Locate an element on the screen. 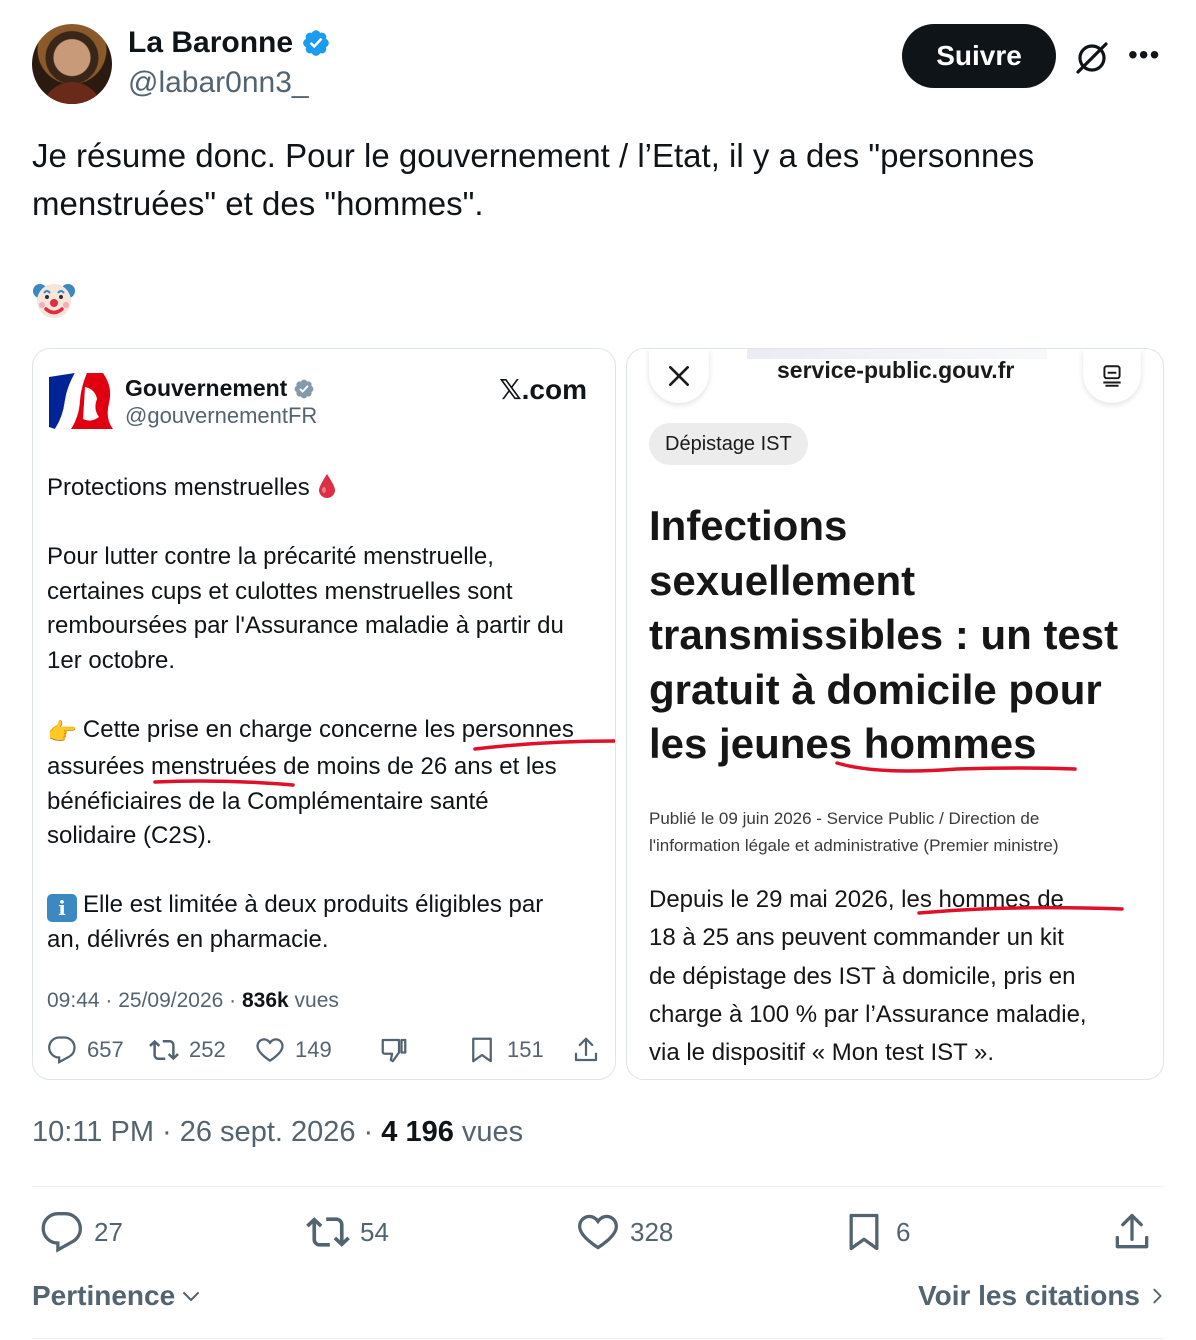 This screenshot has width=1196, height=1340. embedded-action-bar: 657 252 149 151 is located at coordinates (325, 1053).